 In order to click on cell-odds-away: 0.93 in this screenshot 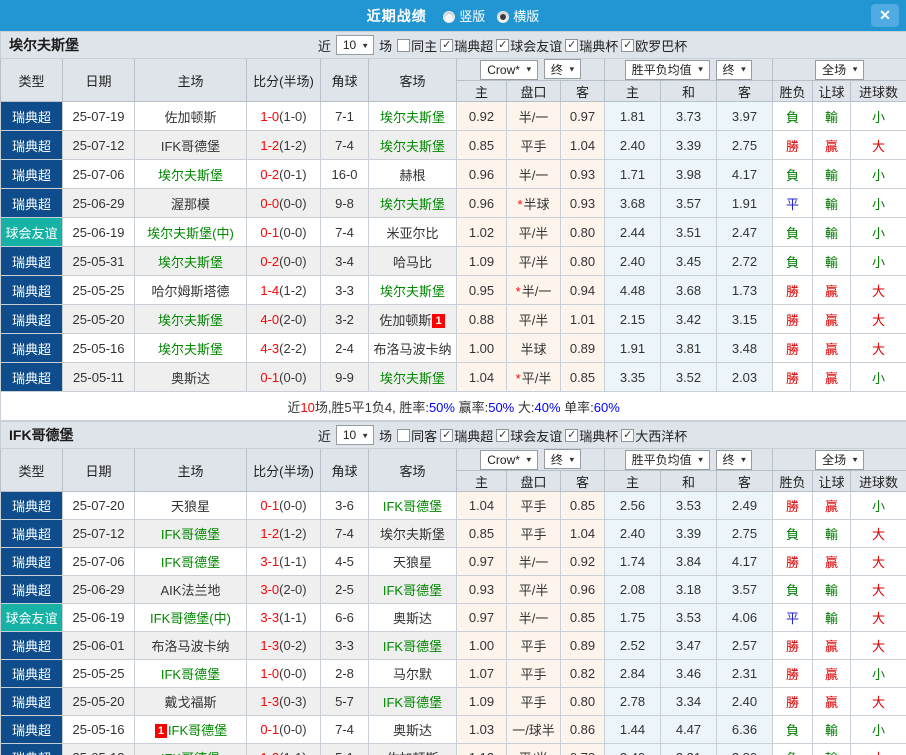, I will do `click(582, 203)`.